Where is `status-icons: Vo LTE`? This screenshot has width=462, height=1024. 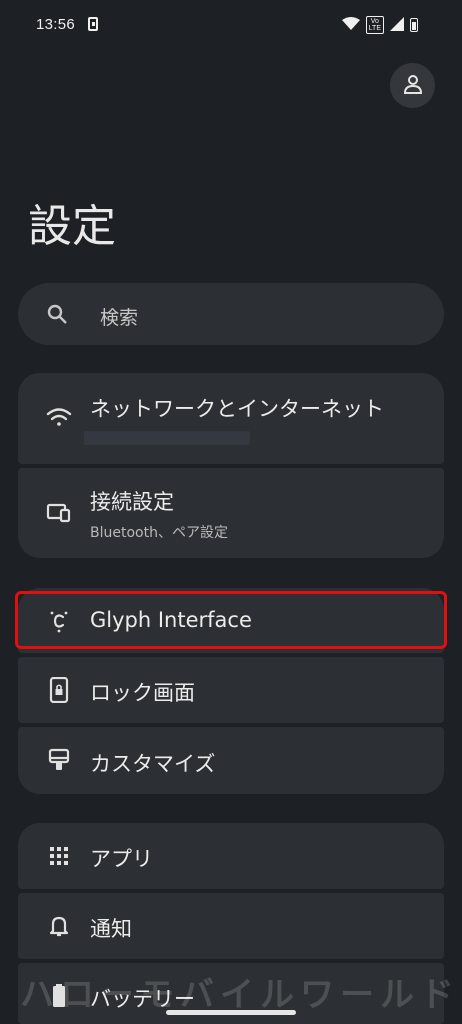 status-icons: Vo LTE is located at coordinates (379, 25).